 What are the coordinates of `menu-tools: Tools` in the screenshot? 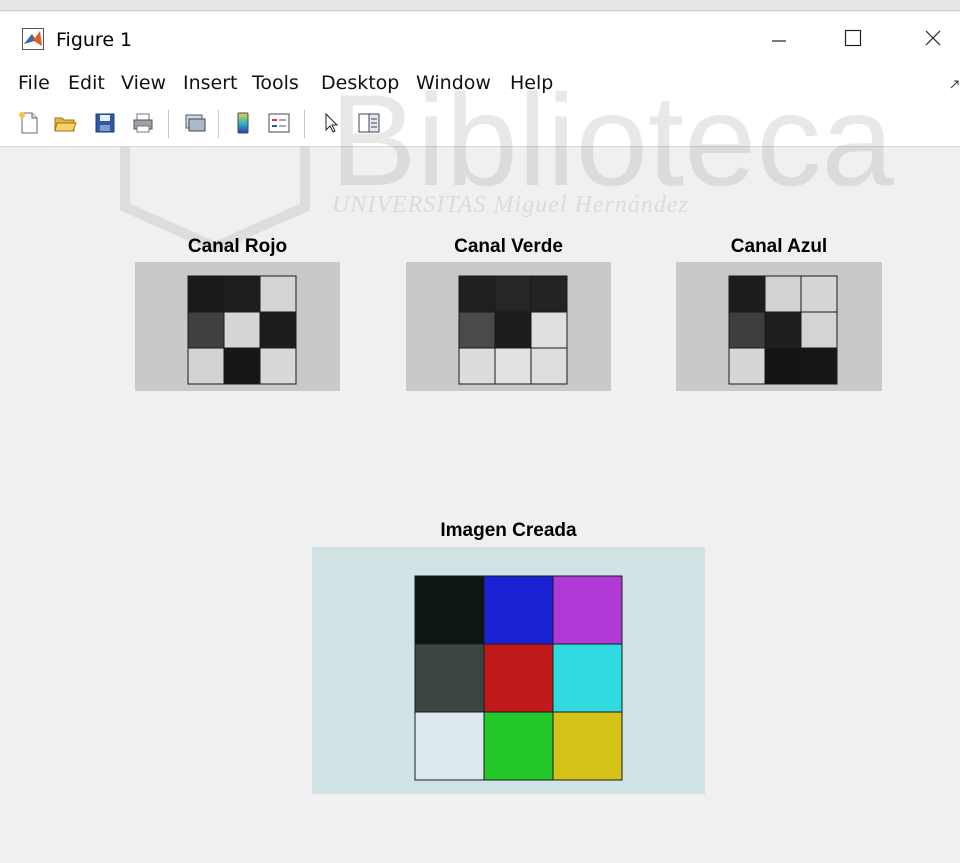 It's located at (275, 83).